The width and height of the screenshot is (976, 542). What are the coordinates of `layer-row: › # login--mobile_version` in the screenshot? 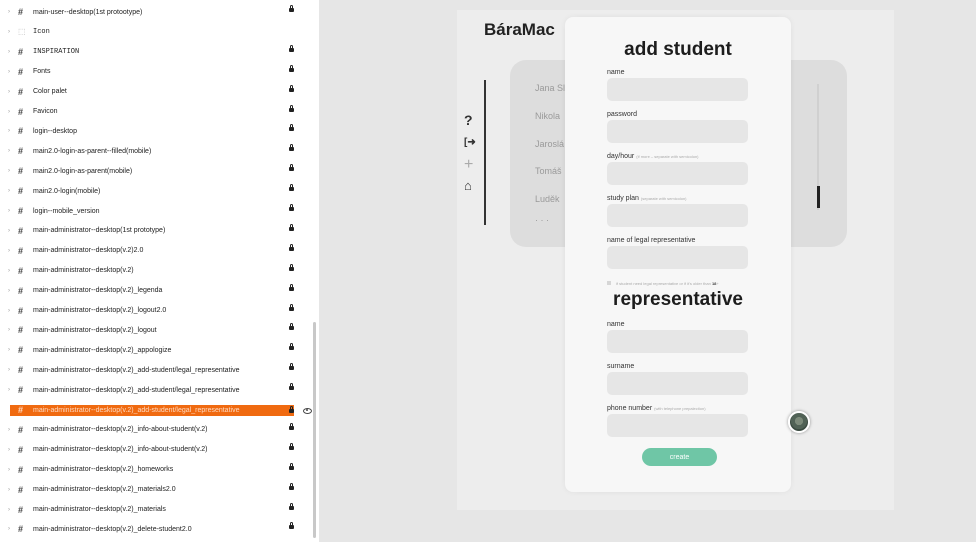 It's located at (155, 211).